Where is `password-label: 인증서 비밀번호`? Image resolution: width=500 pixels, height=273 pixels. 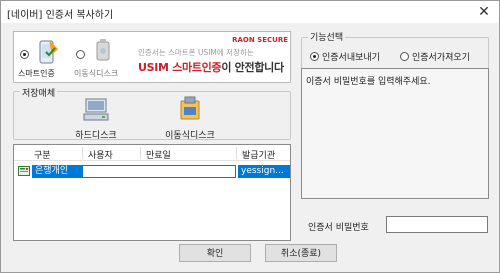 password-label: 인증서 비밀번호 is located at coordinates (338, 228).